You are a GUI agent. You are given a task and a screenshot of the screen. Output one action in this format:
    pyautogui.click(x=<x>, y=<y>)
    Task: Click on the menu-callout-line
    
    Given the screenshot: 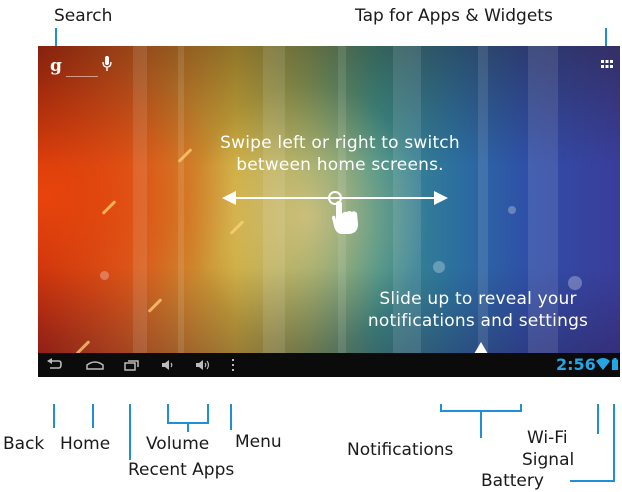 What is the action you would take?
    pyautogui.click(x=231, y=417)
    